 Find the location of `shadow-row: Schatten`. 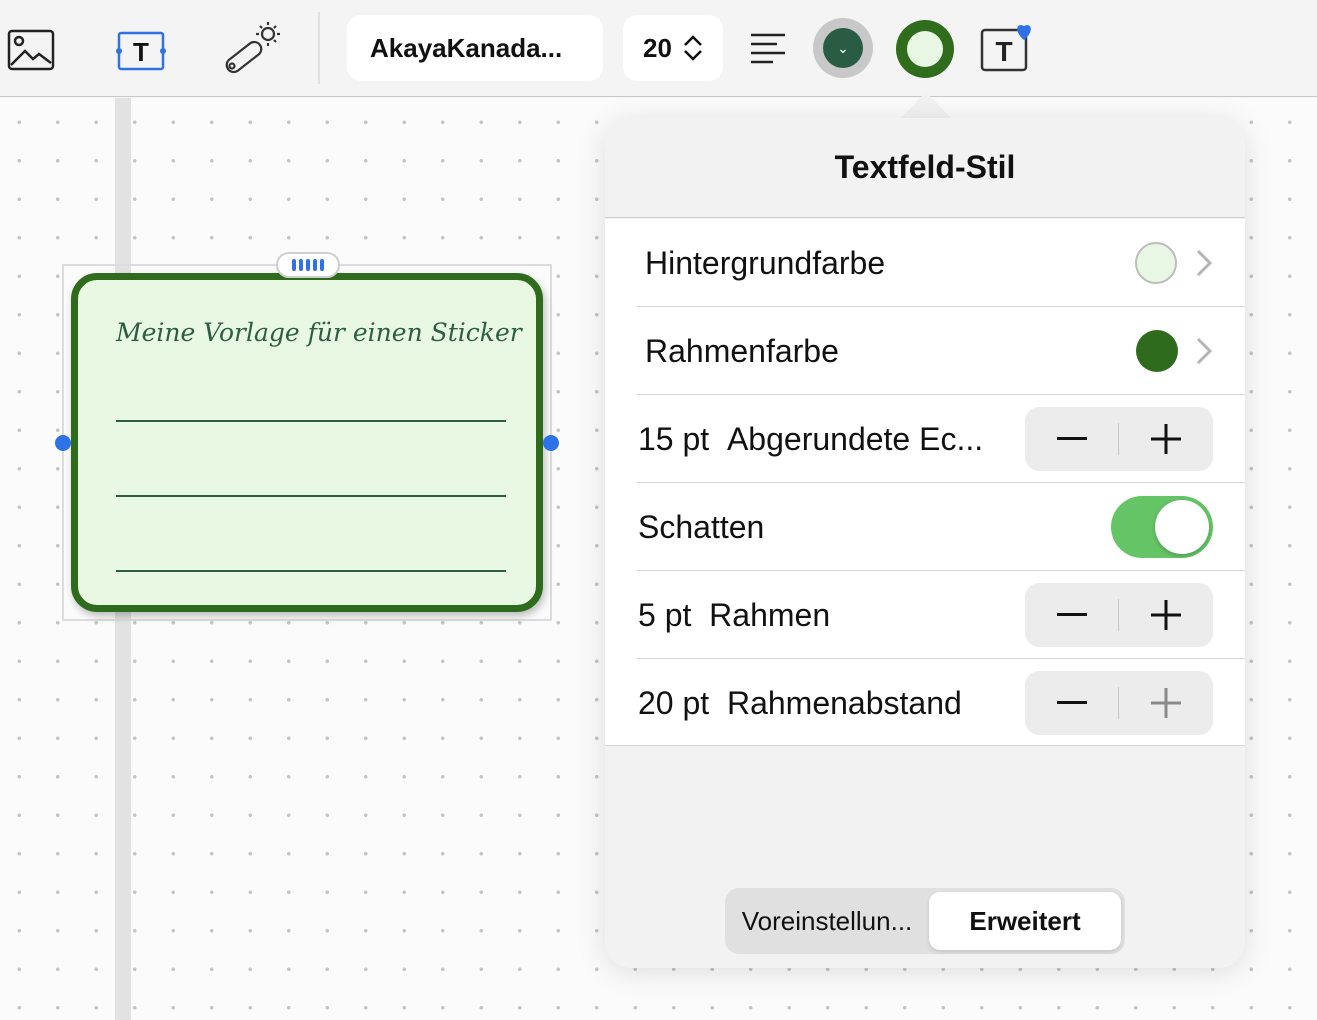

shadow-row: Schatten is located at coordinates (838, 527).